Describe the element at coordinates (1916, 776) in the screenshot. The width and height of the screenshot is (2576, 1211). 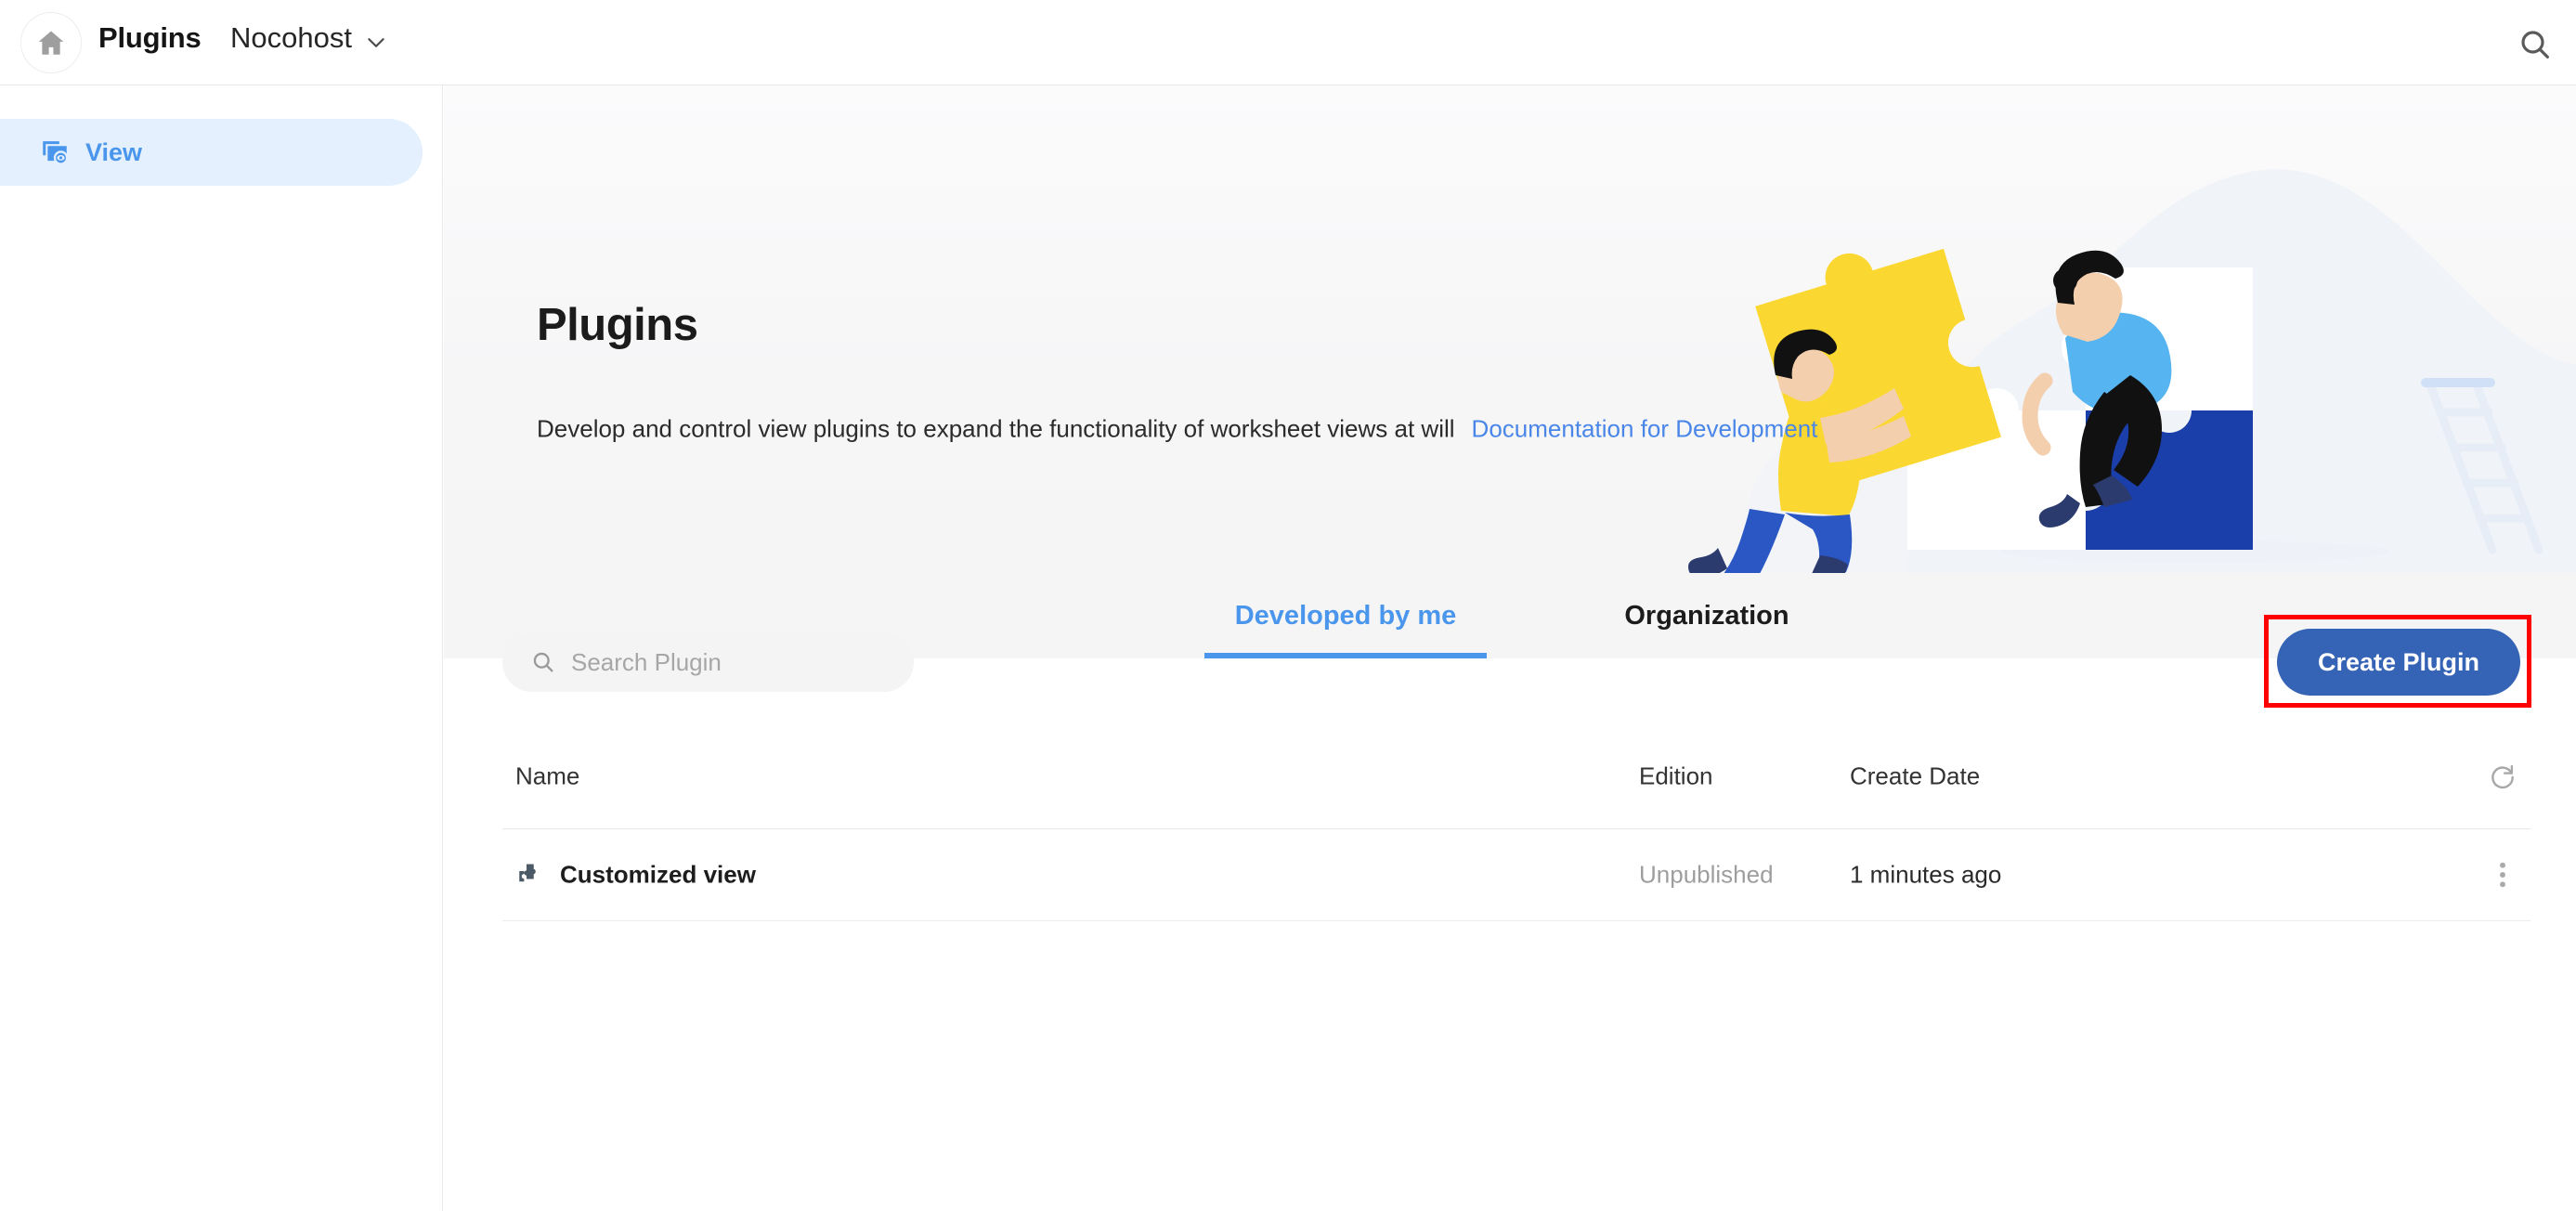
I see `column-header-create-date: Create Date` at that location.